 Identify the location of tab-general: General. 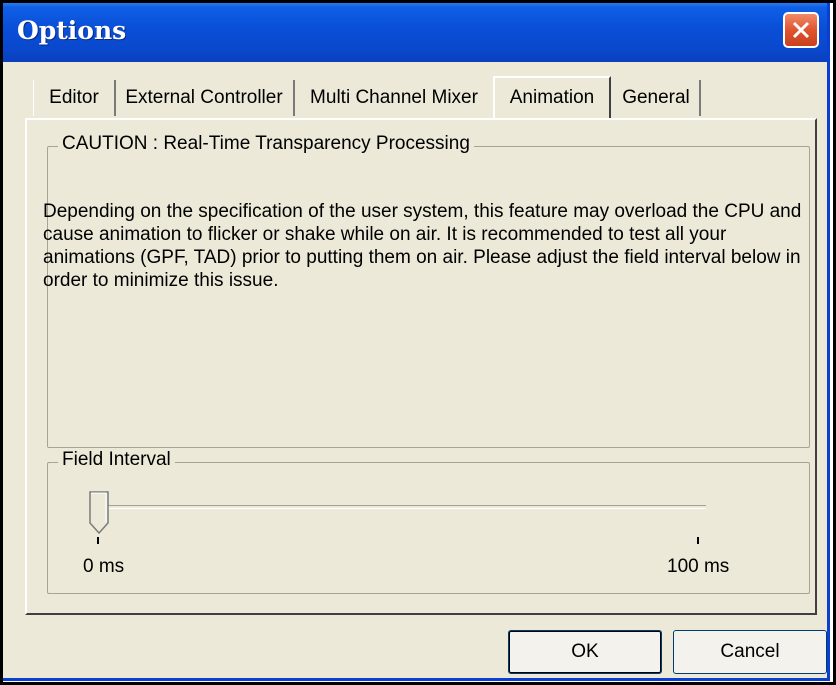
(657, 98).